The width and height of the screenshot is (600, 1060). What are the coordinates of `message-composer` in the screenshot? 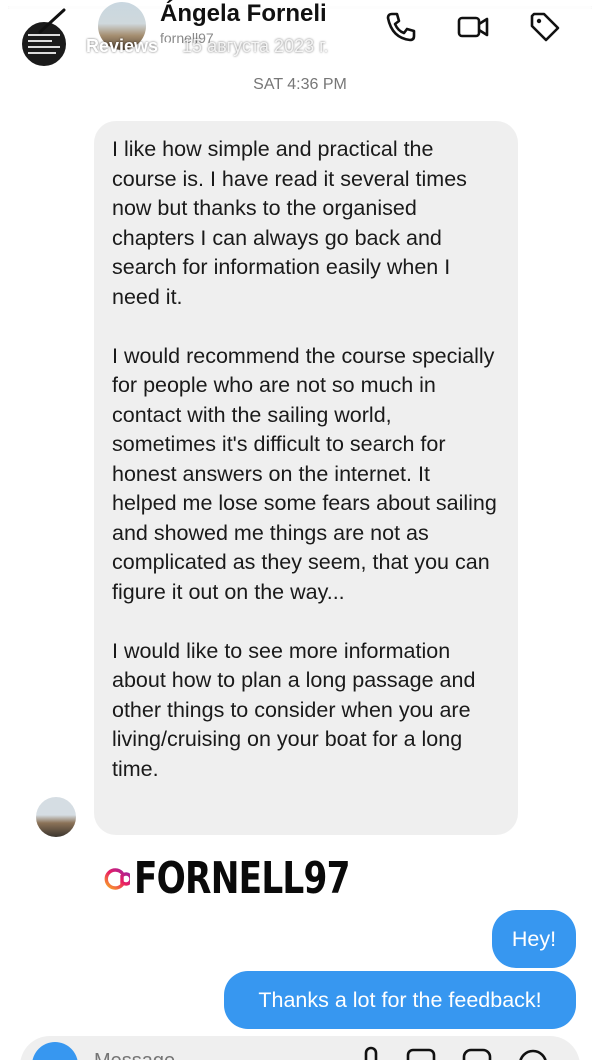 It's located at (300, 1048).